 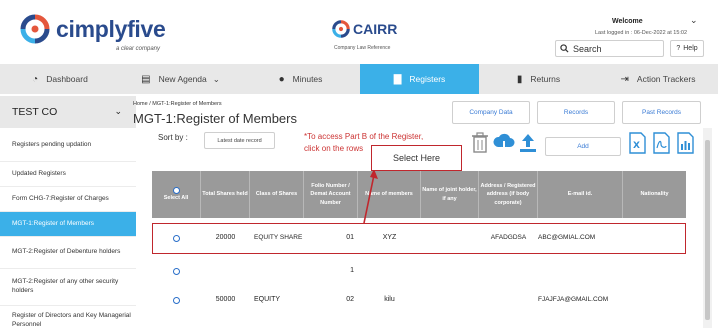 I want to click on table-row: 1, so click(x=419, y=271).